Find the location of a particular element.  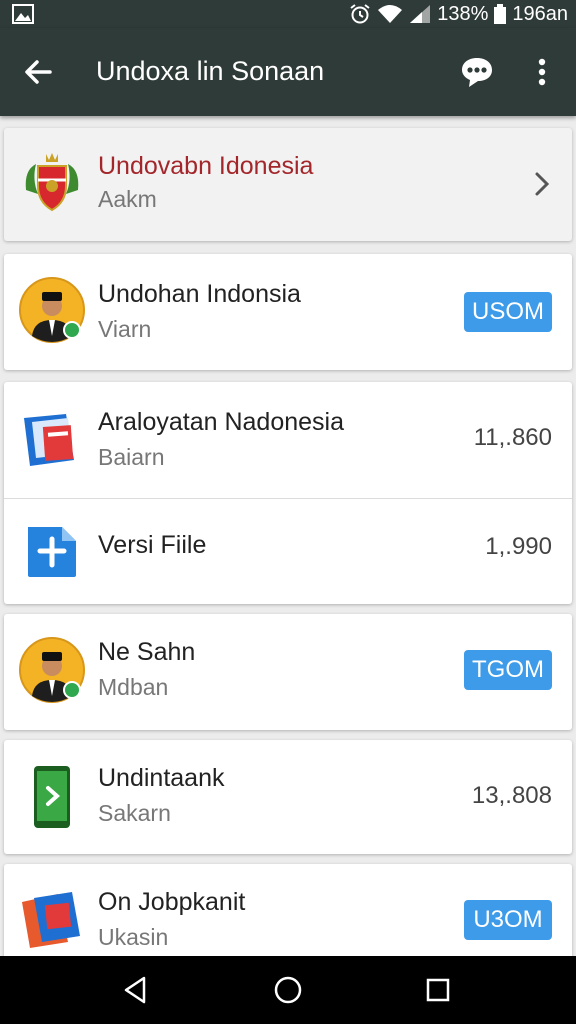

item-subtitle: Ukasin is located at coordinates (133, 937).